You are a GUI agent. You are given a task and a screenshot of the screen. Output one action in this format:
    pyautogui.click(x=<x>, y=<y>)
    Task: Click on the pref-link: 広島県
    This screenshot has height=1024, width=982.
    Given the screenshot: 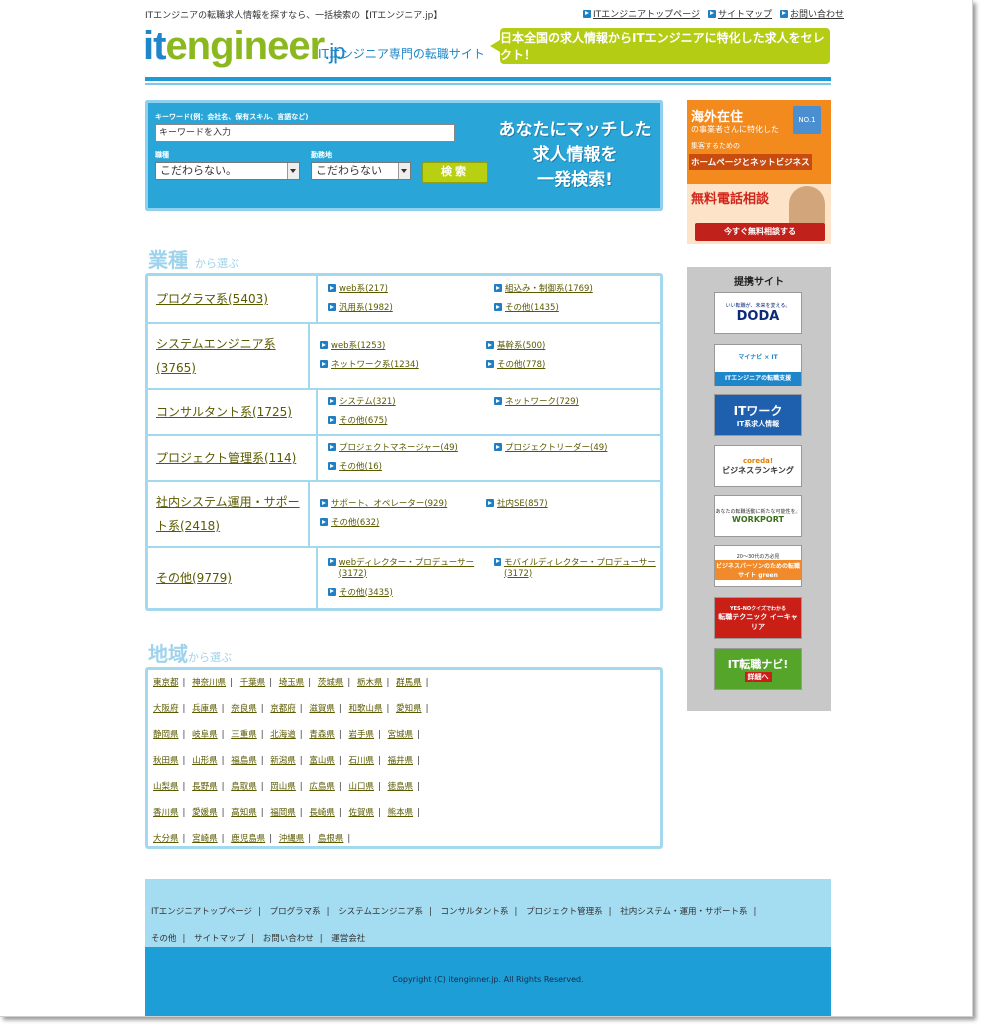 What is the action you would take?
    pyautogui.click(x=322, y=787)
    